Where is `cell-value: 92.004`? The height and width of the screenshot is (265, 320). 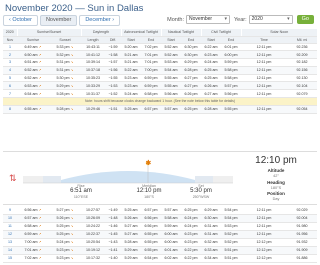
cell-value: 92.004 is located at coordinates (302, 218).